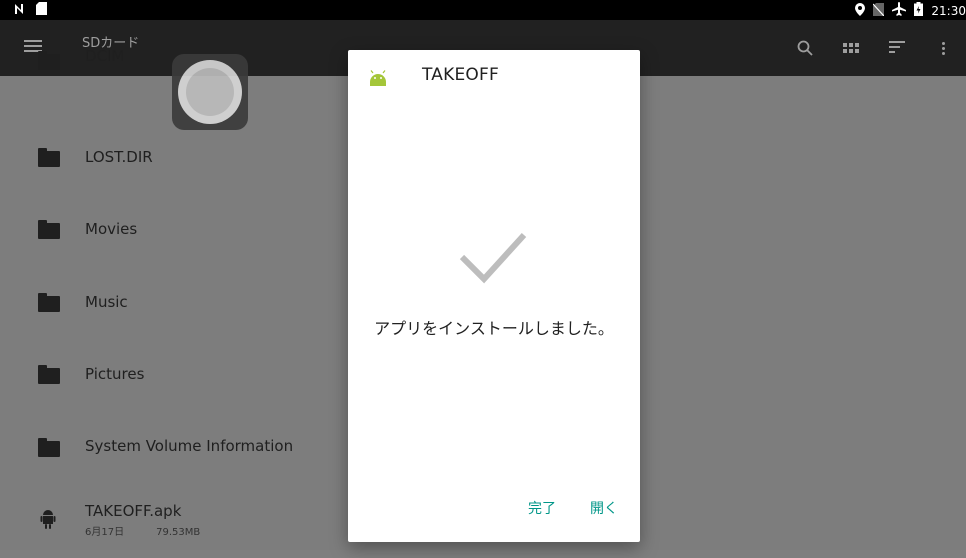 This screenshot has width=966, height=558. I want to click on no-sim-icon, so click(878, 11).